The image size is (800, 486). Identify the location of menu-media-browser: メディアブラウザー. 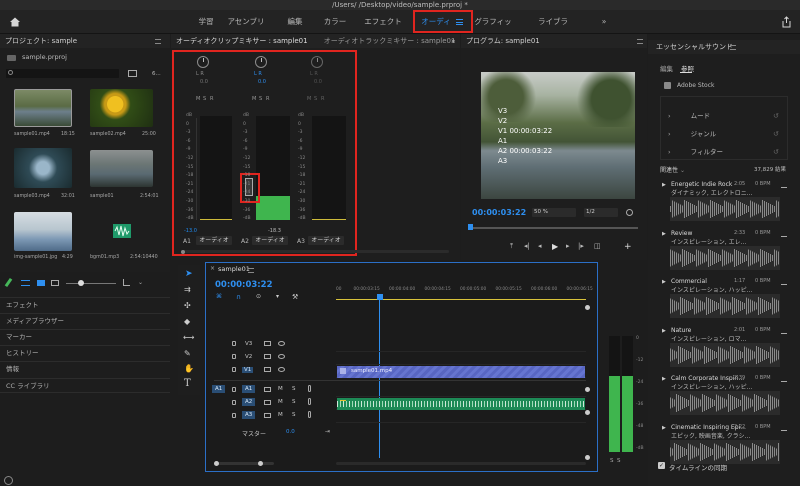
(85, 320).